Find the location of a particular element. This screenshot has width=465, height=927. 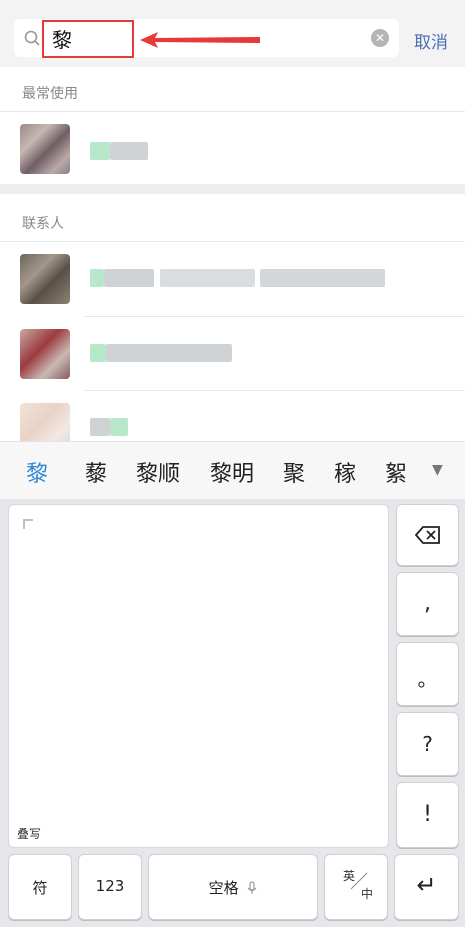

backspace-button is located at coordinates (427, 535).